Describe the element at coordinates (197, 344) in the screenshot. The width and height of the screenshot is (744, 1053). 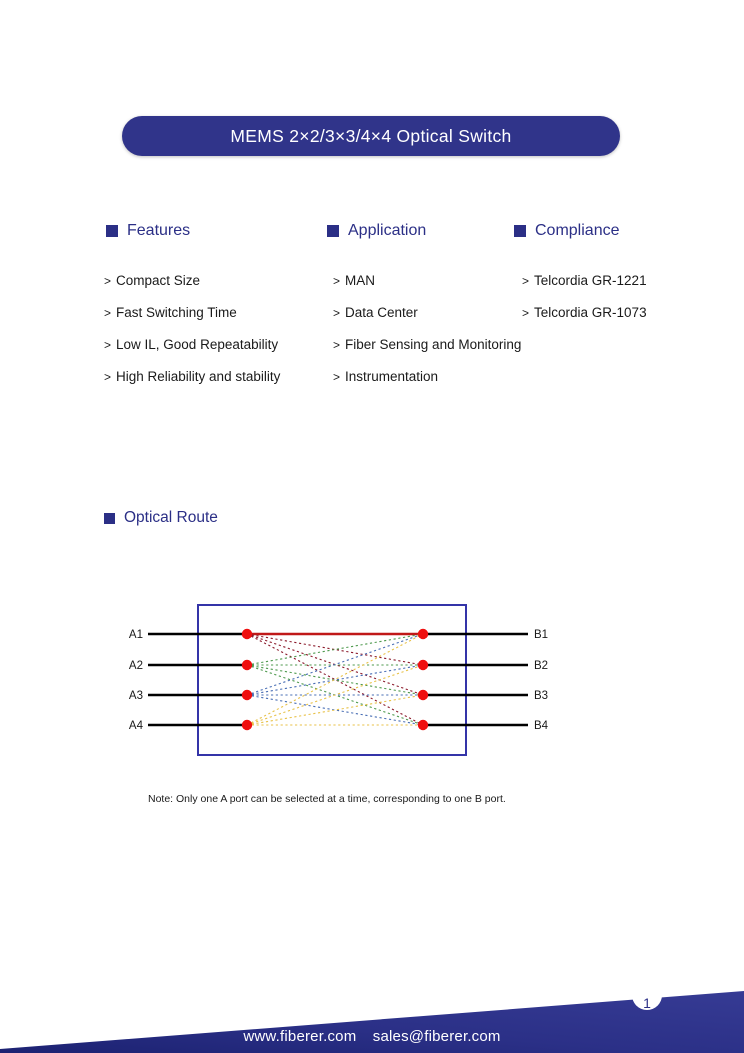
I see `list-item-label: Low IL, Good Repeatability` at that location.